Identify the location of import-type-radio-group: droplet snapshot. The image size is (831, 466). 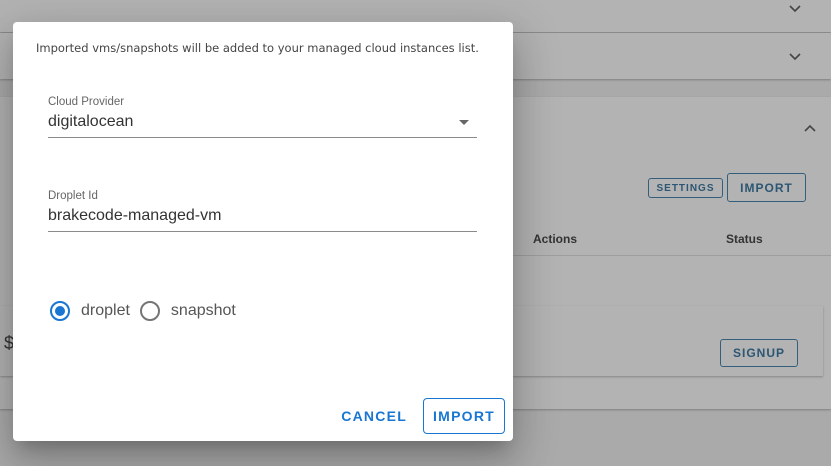
(148, 311).